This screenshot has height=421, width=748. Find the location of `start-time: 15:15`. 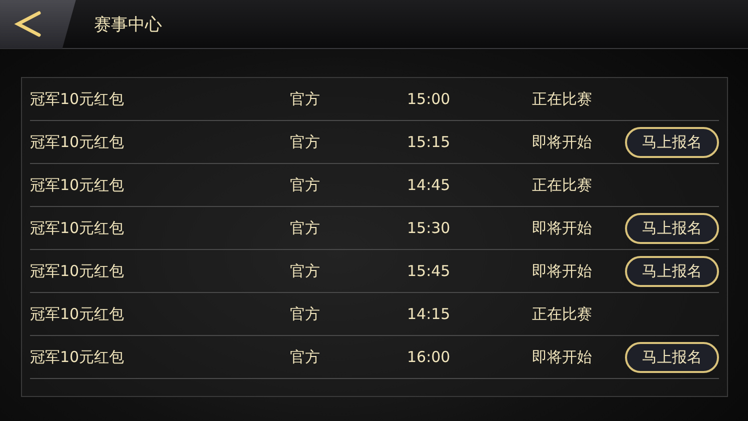

start-time: 15:15 is located at coordinates (429, 142).